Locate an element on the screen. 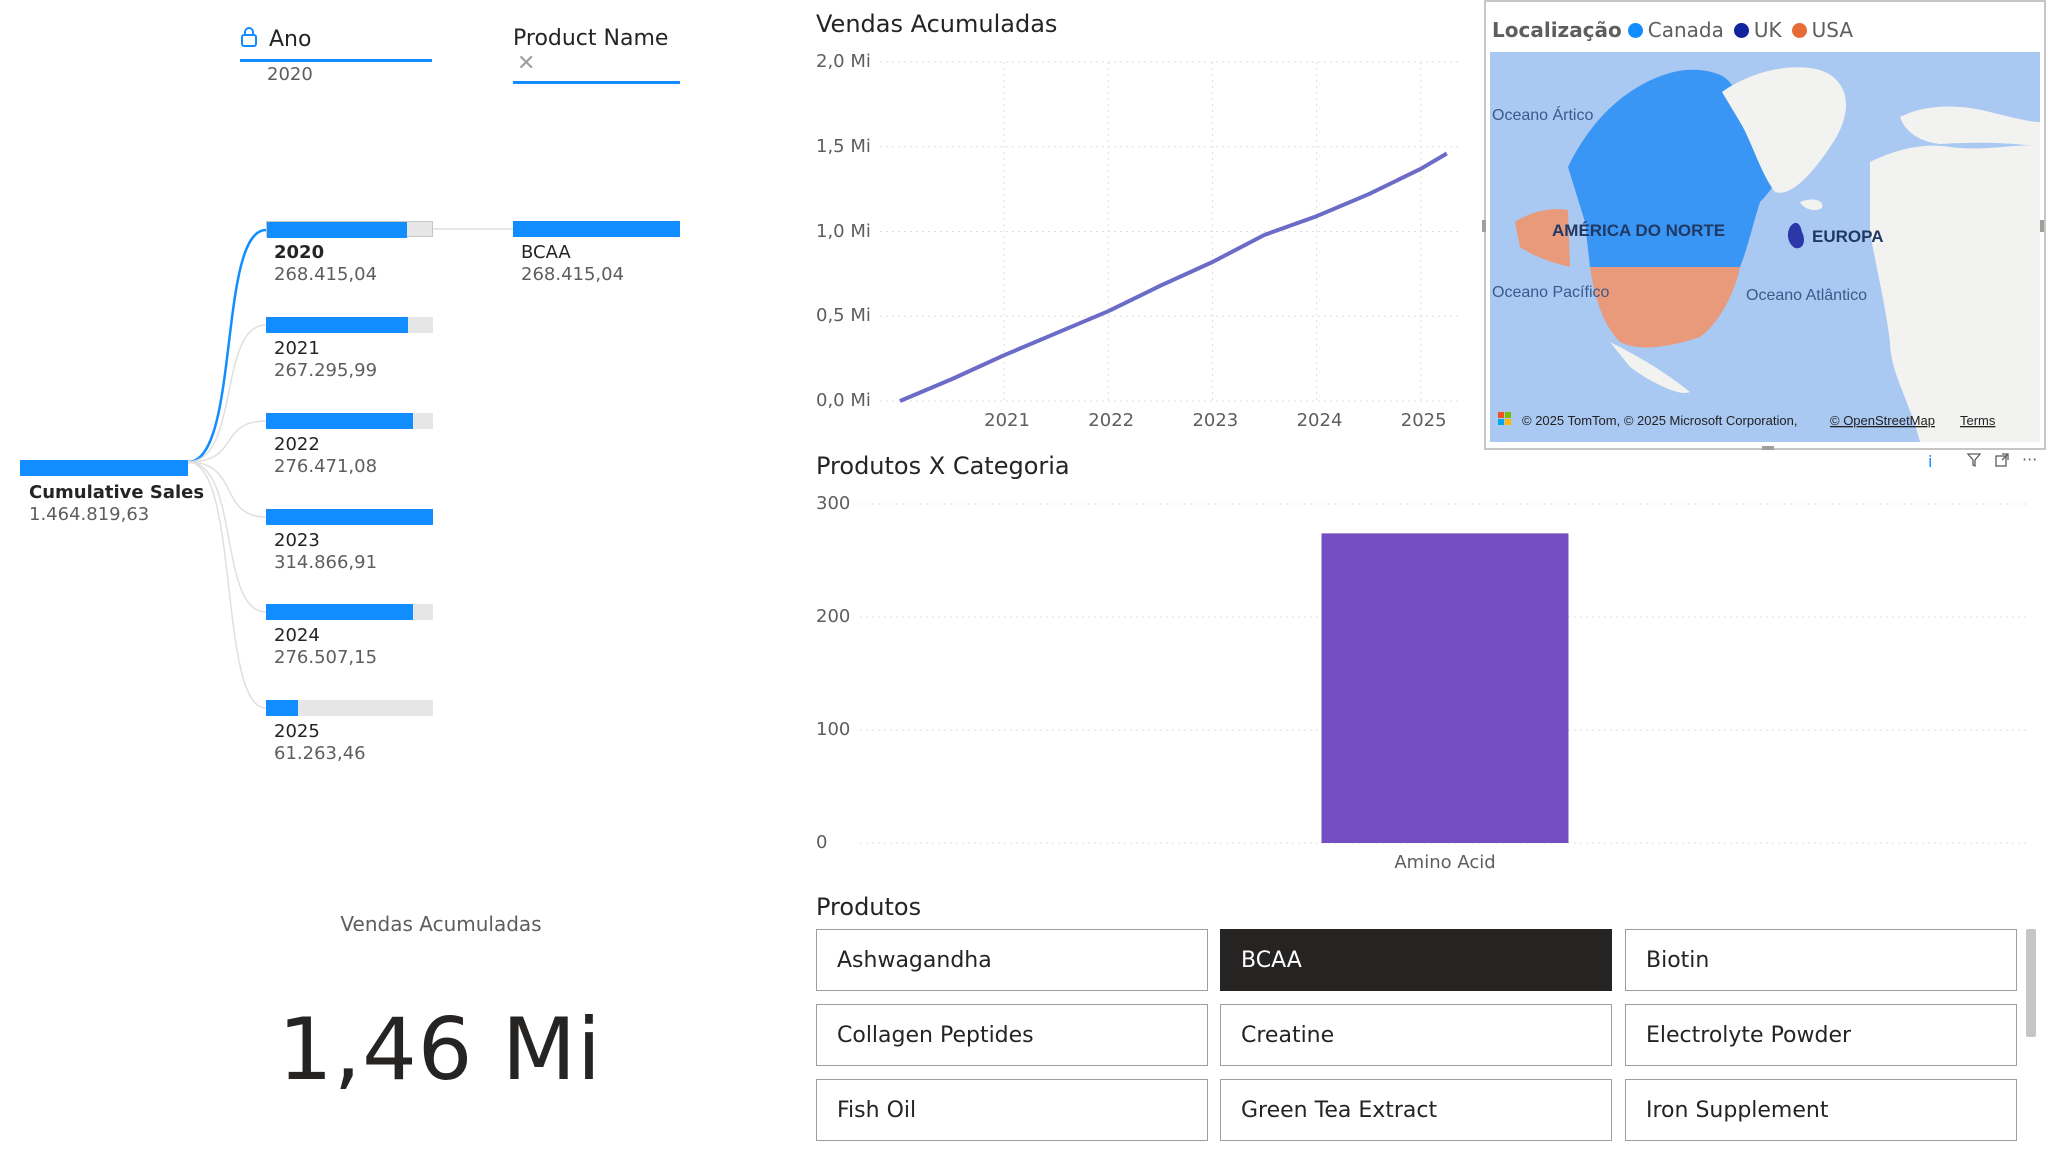 The width and height of the screenshot is (2046, 1150). year-node-value: 276.471,08 is located at coordinates (326, 466).